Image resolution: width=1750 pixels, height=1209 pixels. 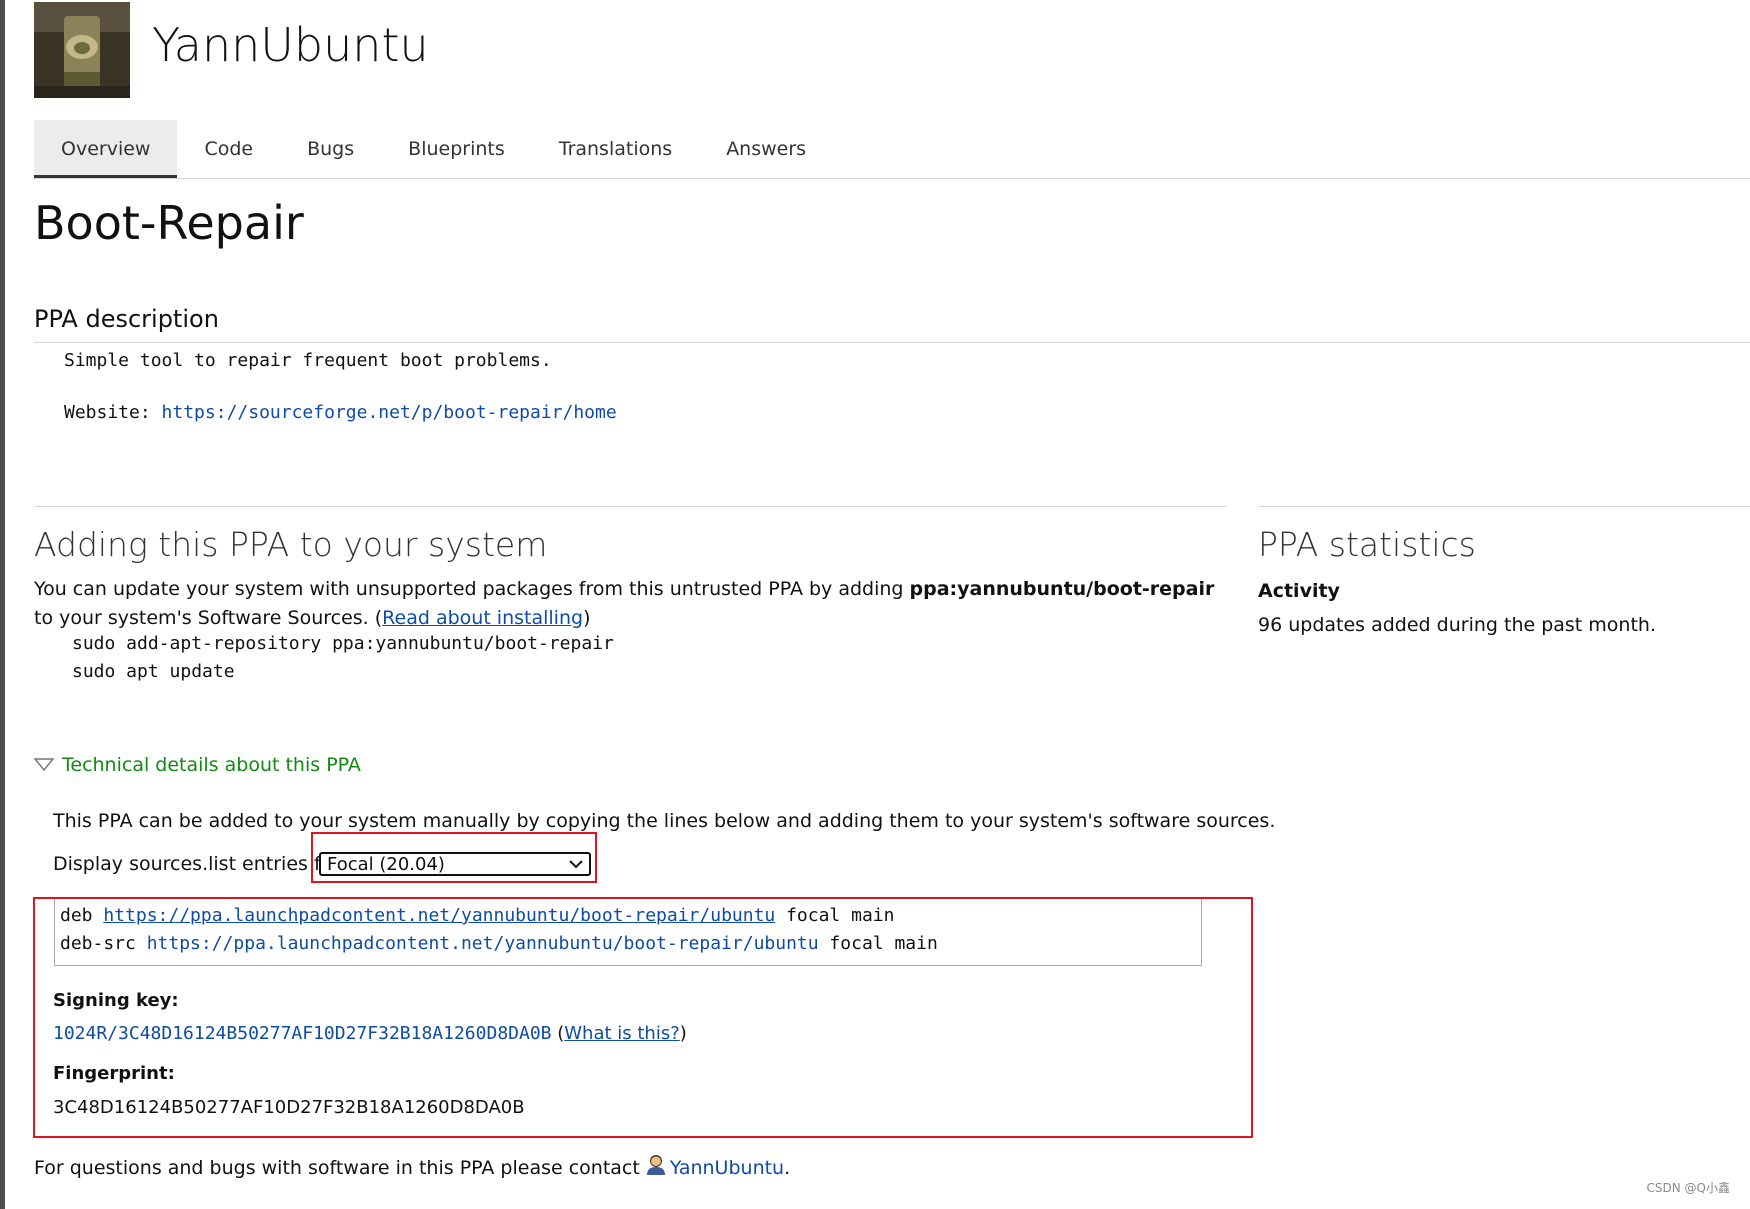 What do you see at coordinates (330, 149) in the screenshot?
I see `tab-bugs: Bugs` at bounding box center [330, 149].